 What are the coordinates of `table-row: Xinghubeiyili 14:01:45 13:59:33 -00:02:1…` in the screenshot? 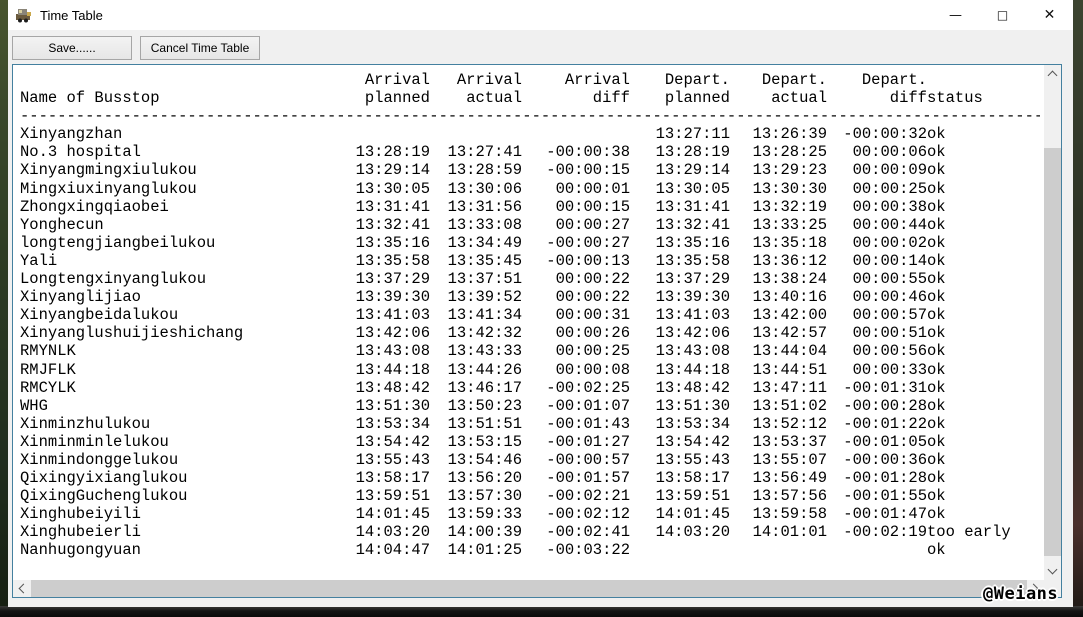 It's located at (530, 514).